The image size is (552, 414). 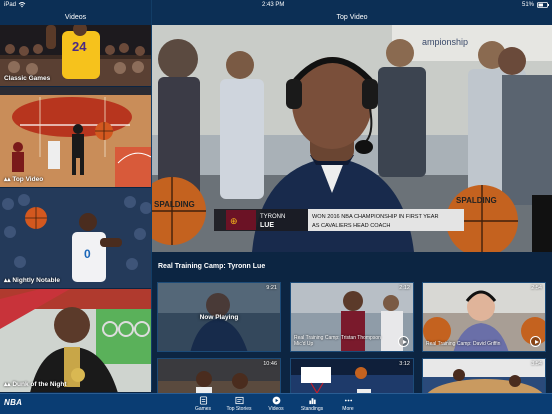 I want to click on clock: 2:43 PM, so click(x=273, y=5).